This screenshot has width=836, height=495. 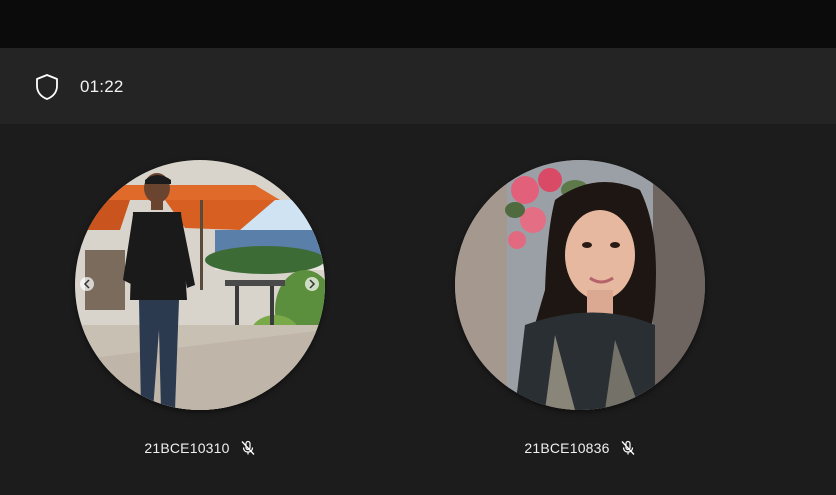 I want to click on participant-name-row: 21BCE10310, so click(x=200, y=448).